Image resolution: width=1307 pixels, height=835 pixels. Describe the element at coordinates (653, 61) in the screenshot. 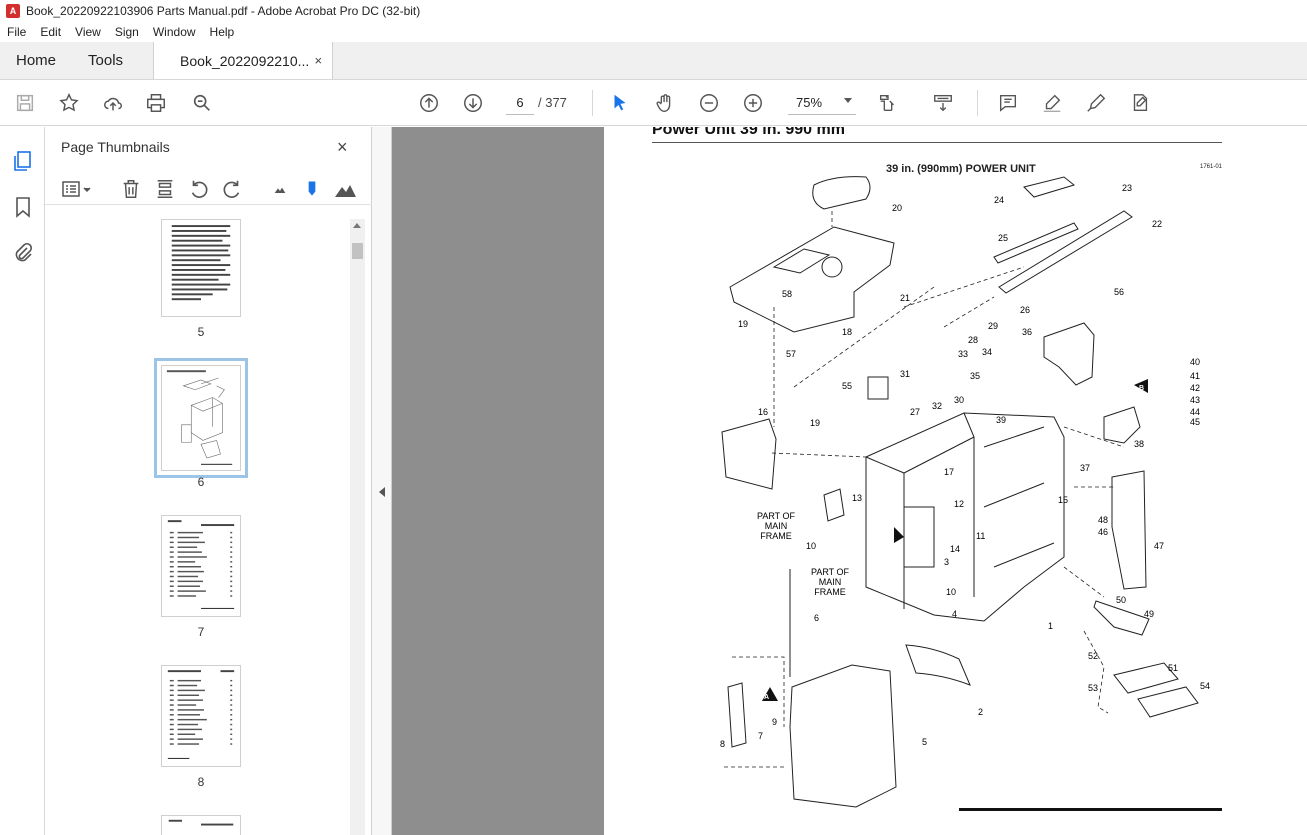

I see `tab-bar: Home Tools Book_2022092210... ×` at that location.